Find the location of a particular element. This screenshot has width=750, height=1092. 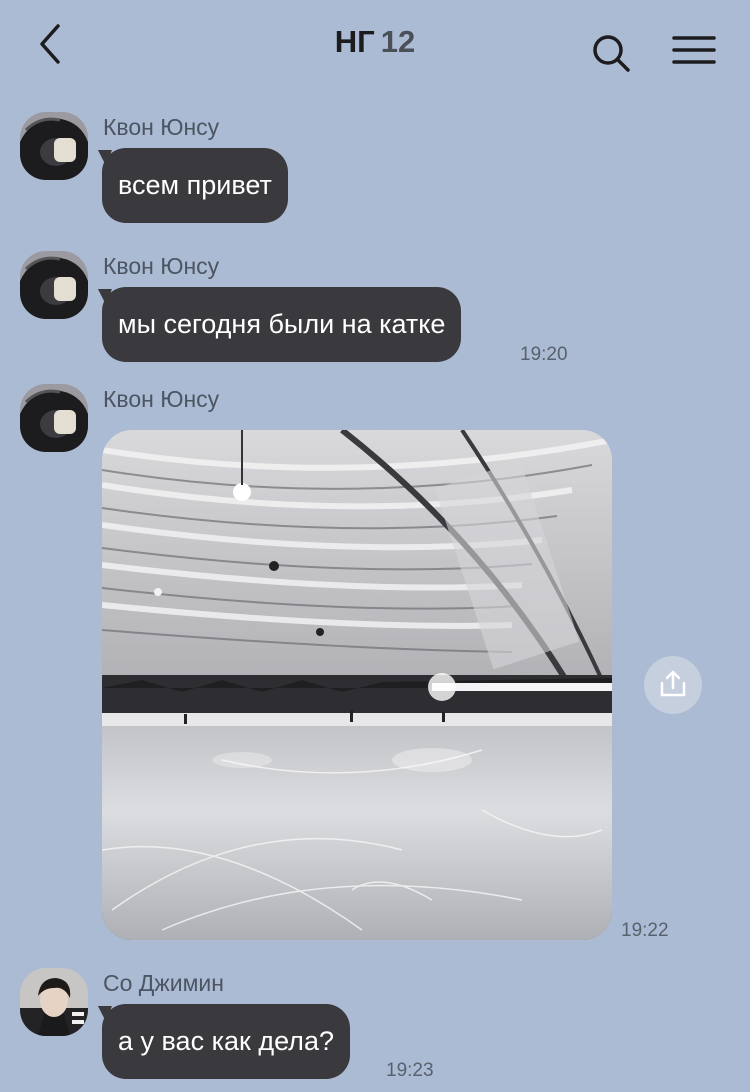

share-button is located at coordinates (673, 685).